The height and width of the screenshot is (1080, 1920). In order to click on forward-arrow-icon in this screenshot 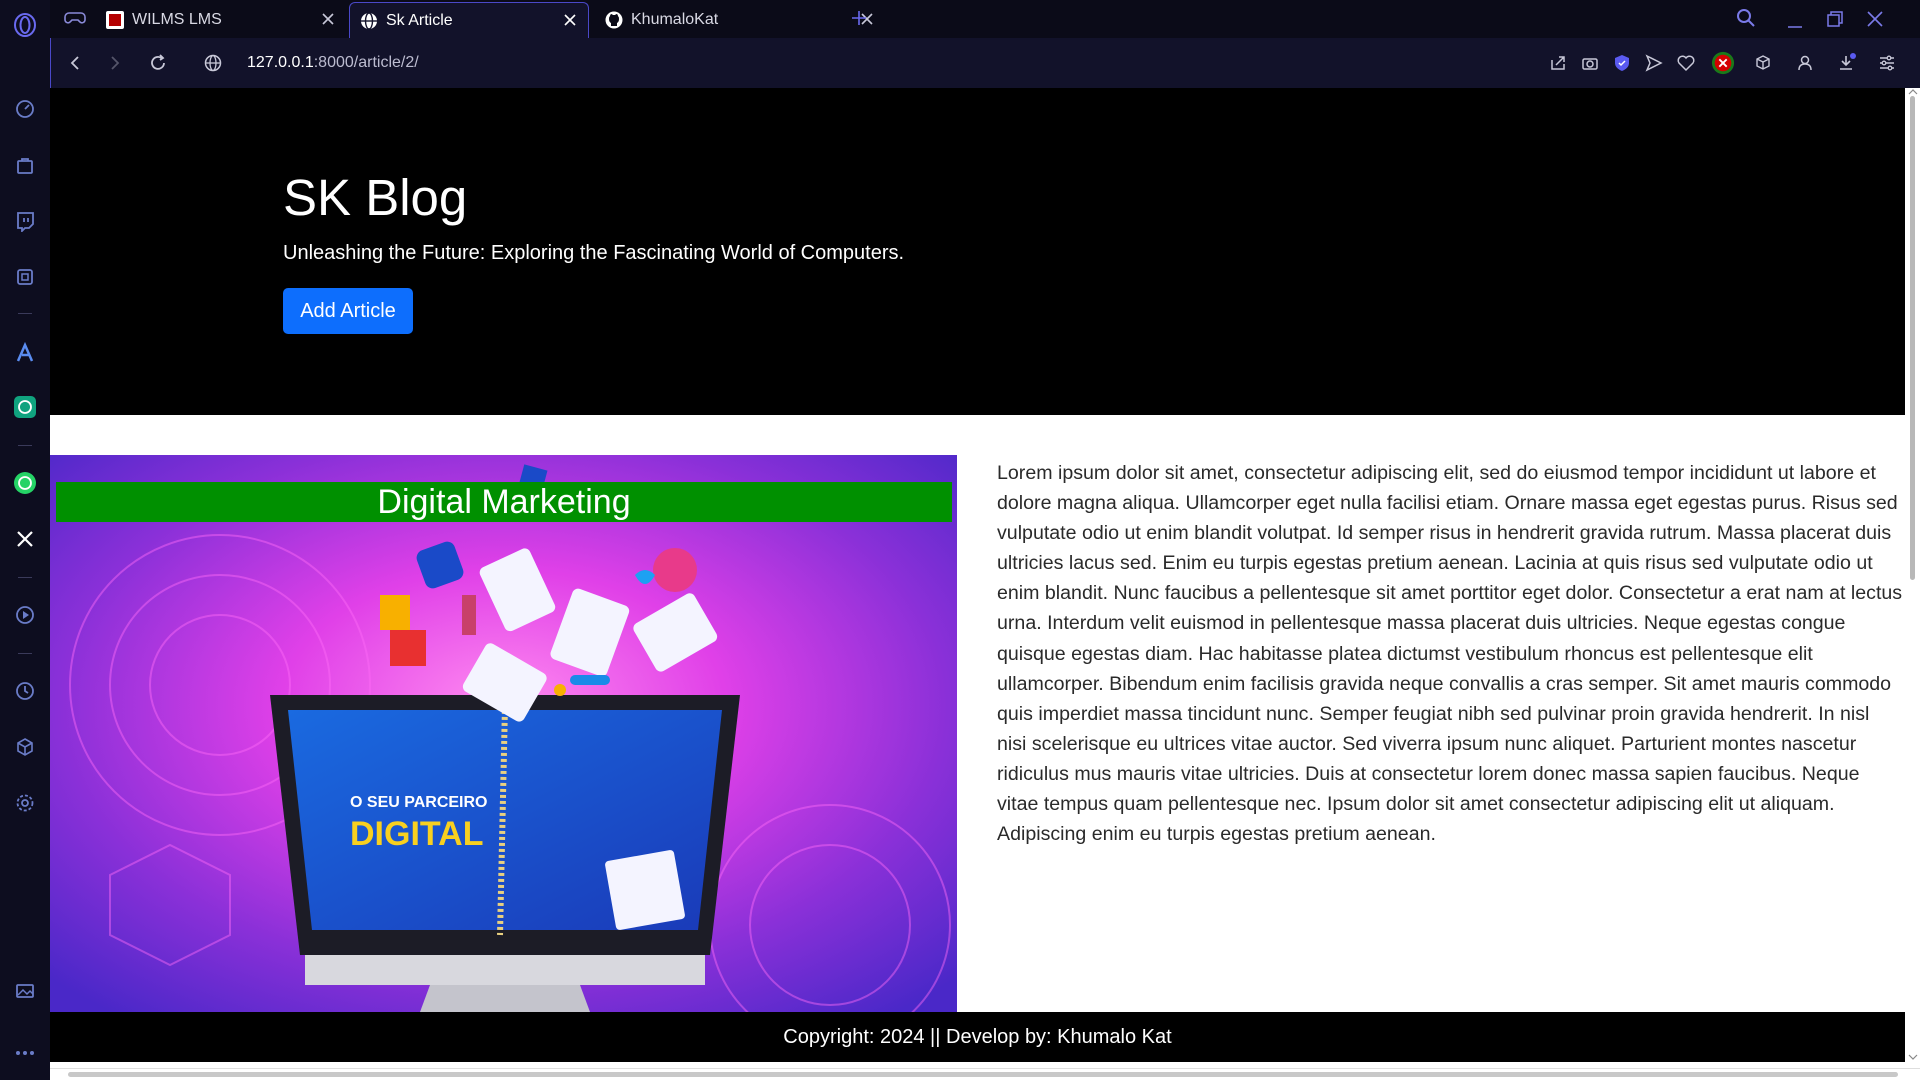, I will do `click(115, 63)`.